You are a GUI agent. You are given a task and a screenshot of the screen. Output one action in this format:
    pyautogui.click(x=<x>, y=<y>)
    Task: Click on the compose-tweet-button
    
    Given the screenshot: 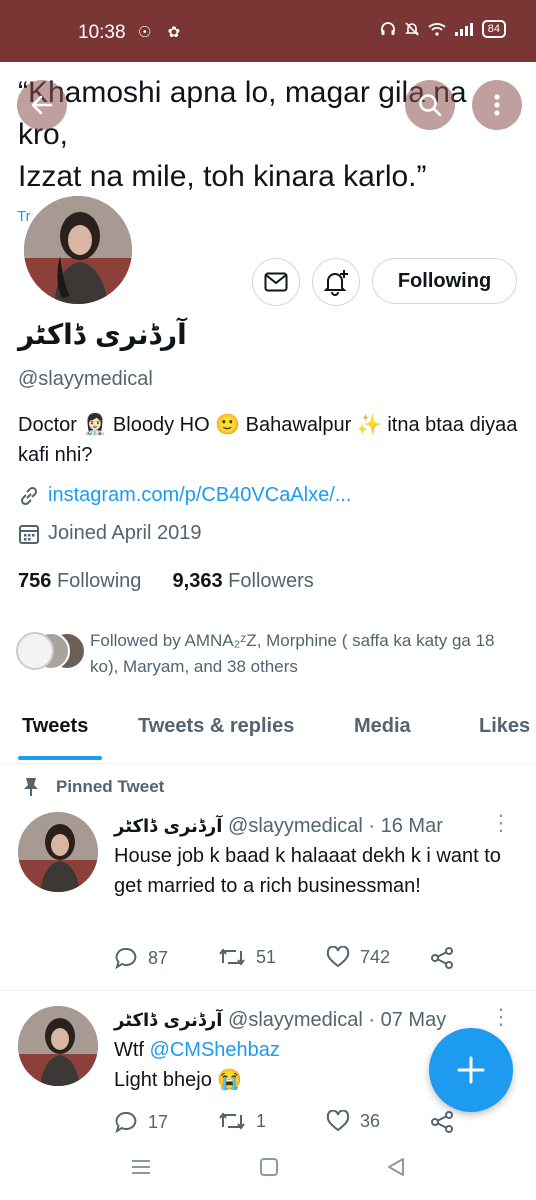 What is the action you would take?
    pyautogui.click(x=471, y=1070)
    